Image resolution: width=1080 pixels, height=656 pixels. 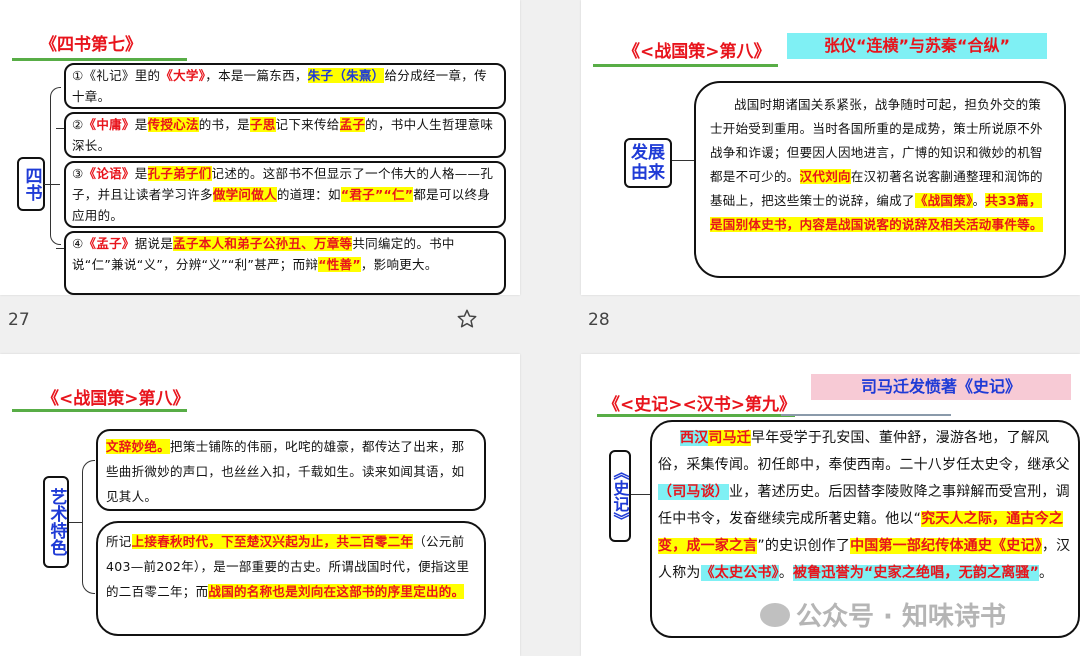 I want to click on slide-number-27: 27, so click(x=19, y=320).